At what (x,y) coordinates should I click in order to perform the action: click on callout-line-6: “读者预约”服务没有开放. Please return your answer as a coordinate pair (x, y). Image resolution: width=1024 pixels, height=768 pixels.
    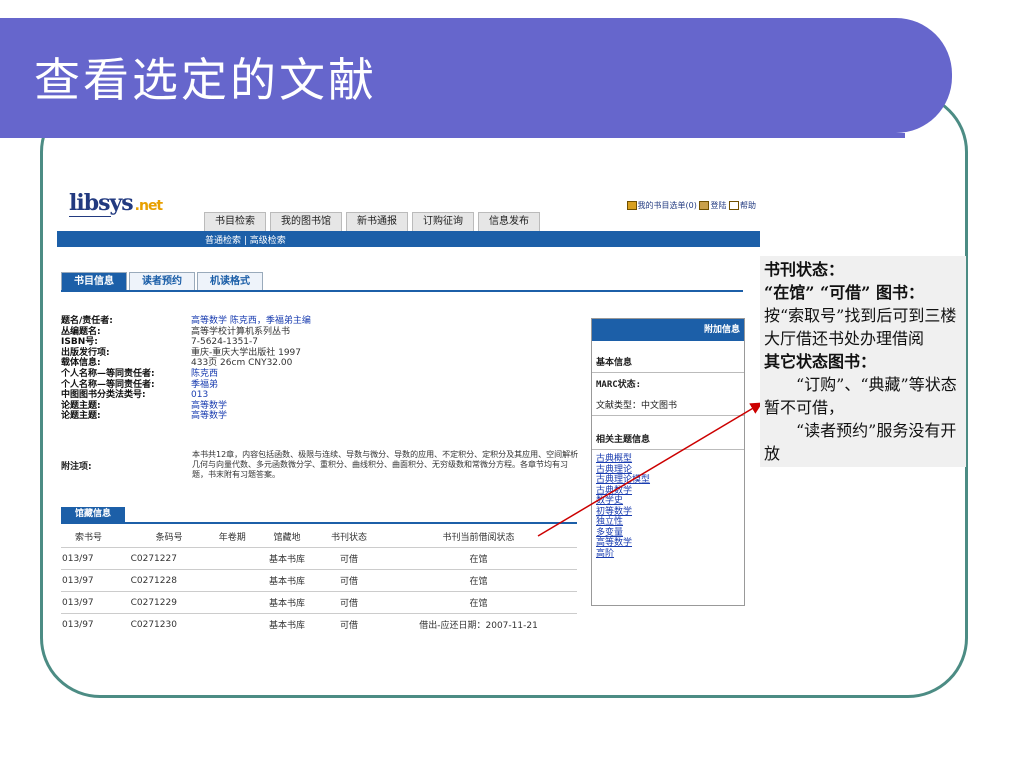
    Looking at the image, I should click on (860, 442).